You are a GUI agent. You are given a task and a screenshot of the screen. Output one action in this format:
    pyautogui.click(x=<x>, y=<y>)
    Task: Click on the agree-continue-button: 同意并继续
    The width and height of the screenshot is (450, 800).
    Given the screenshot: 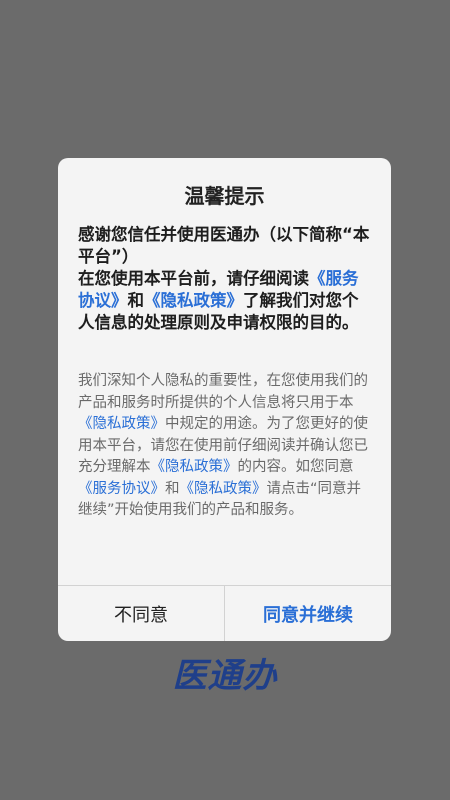 What is the action you would take?
    pyautogui.click(x=308, y=613)
    